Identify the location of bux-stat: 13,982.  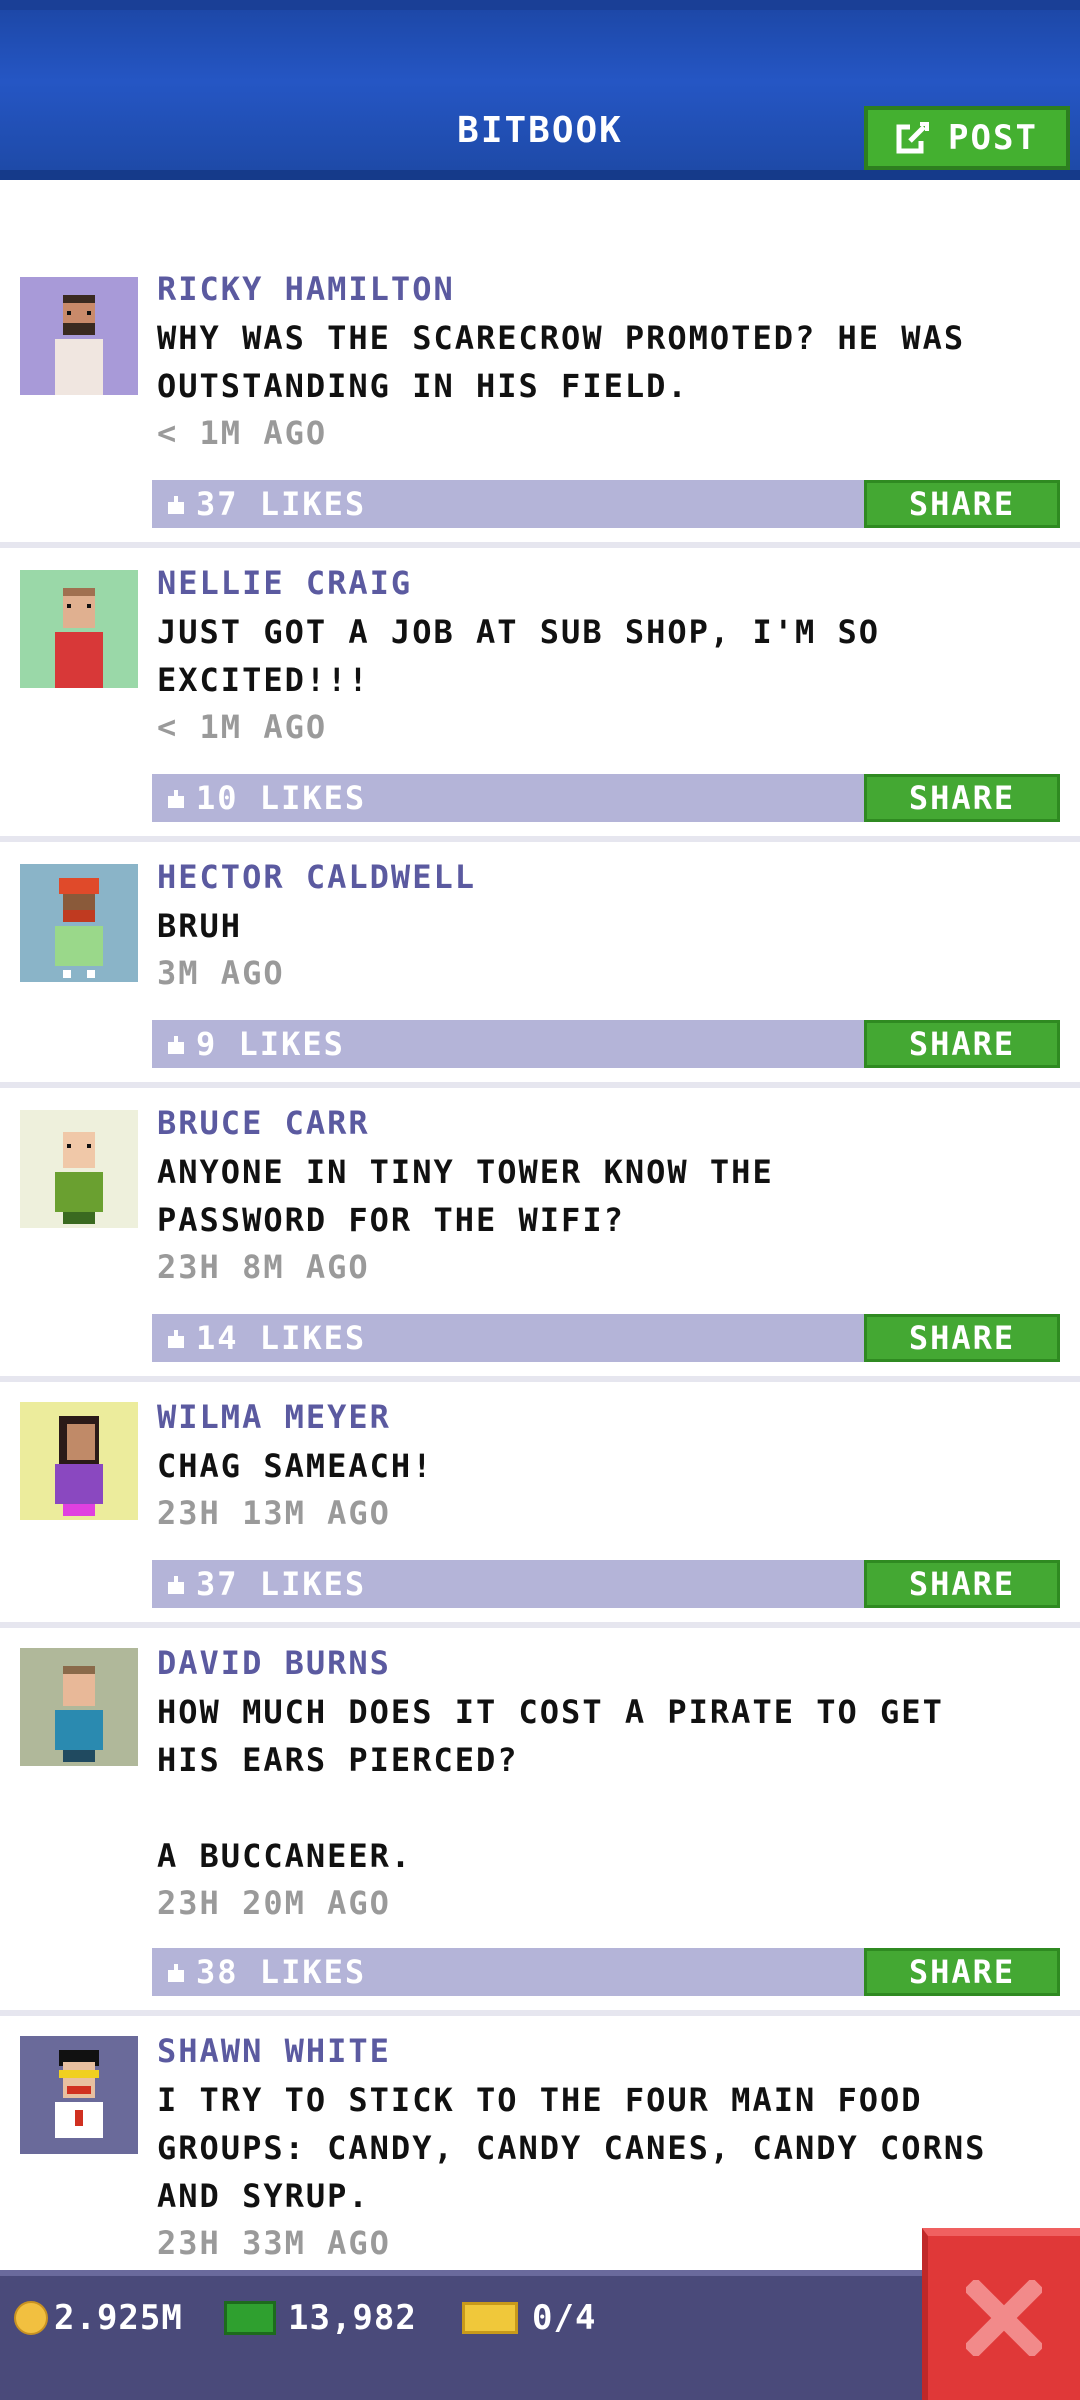
(320, 2318).